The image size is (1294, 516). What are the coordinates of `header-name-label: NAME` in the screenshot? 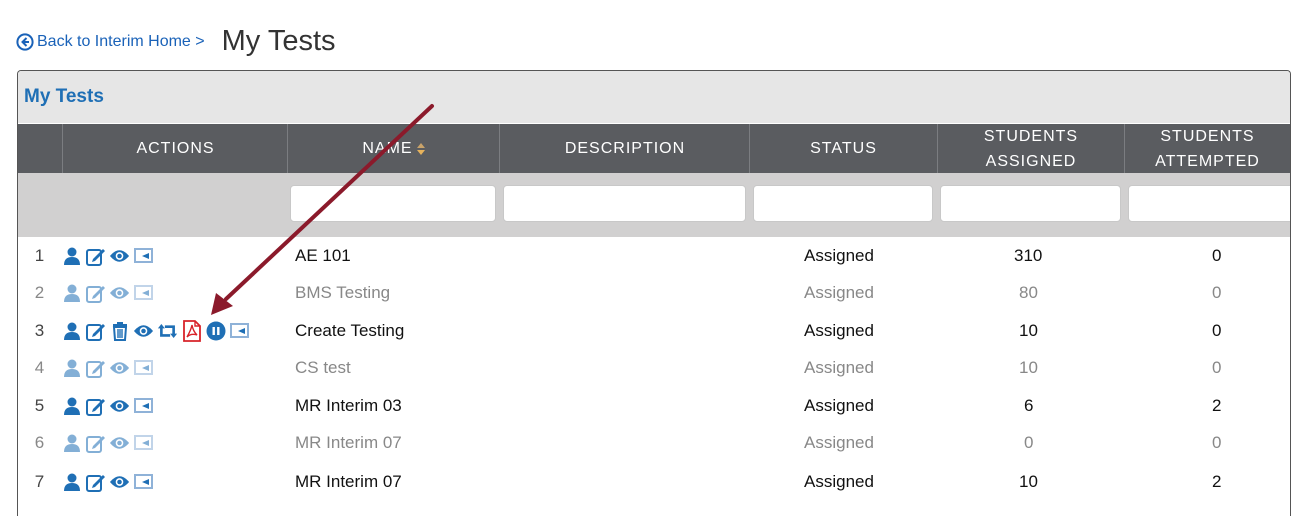 It's located at (387, 148).